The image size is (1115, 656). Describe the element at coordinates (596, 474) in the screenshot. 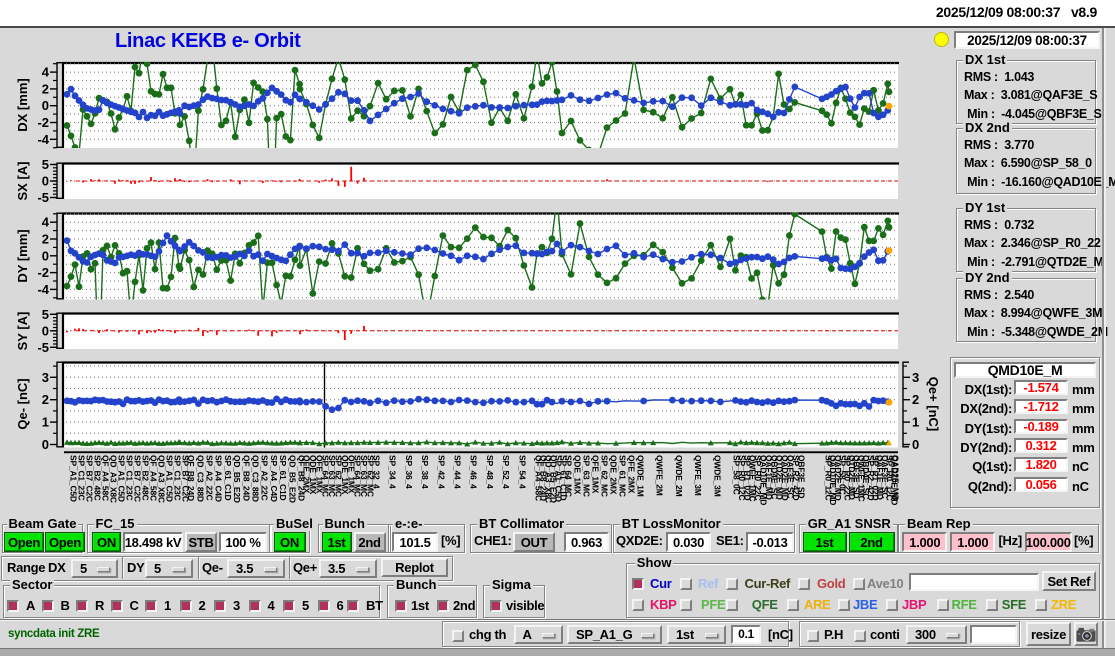

I see `svg-text: QFE_1MX` at that location.